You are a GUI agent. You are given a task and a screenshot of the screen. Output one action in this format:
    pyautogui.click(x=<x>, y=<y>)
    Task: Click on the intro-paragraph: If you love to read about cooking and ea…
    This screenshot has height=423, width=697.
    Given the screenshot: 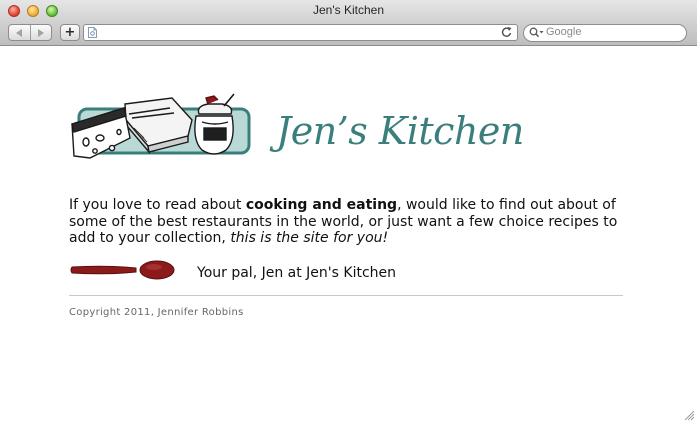 What is the action you would take?
    pyautogui.click(x=349, y=222)
    